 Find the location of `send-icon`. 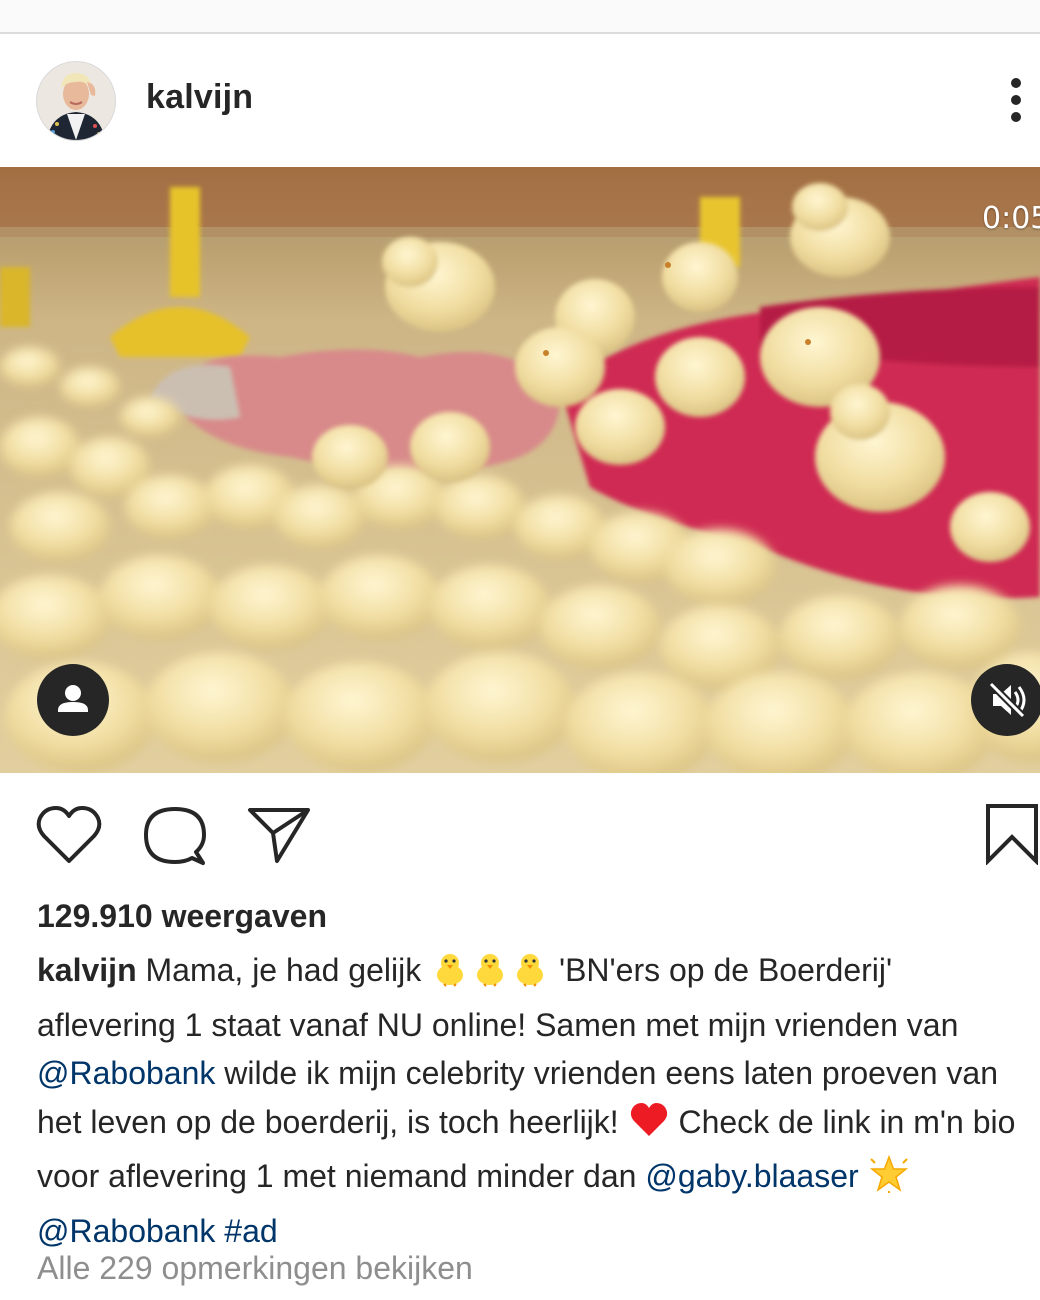

send-icon is located at coordinates (279, 837).